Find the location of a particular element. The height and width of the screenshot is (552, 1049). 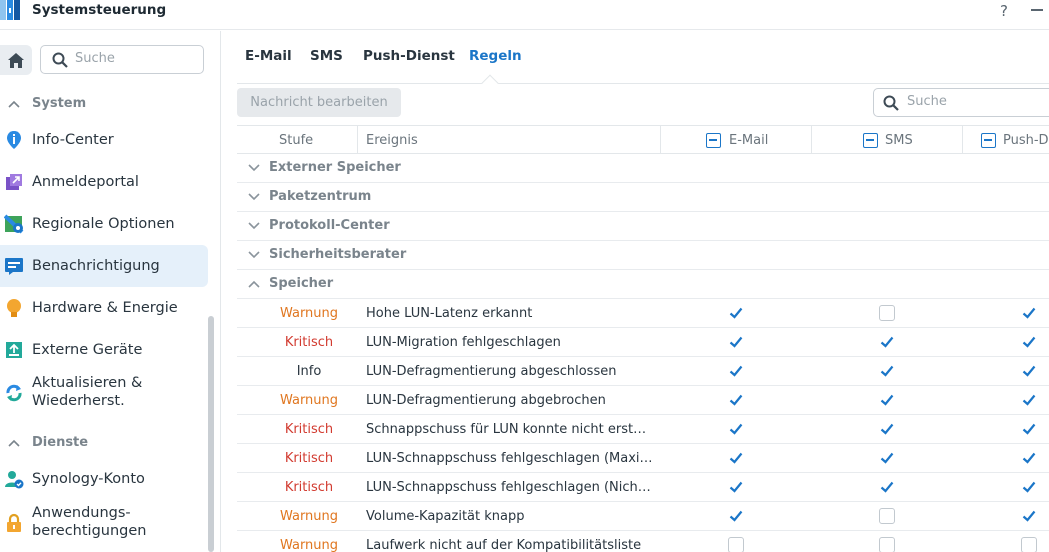

sidebar-item-info-center: Info-Center is located at coordinates (104, 140).